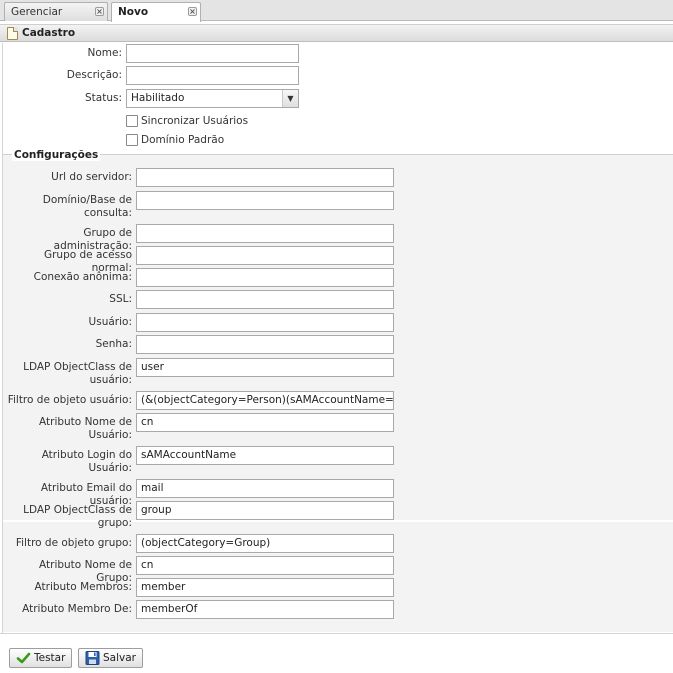 The height and width of the screenshot is (673, 673). I want to click on grupo-administracao-input, so click(265, 233).